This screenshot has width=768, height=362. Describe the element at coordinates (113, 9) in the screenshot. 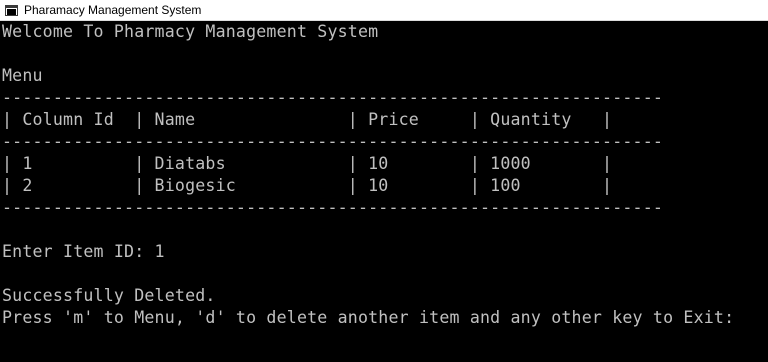

I see `window-title: Pharamacy Management System` at that location.